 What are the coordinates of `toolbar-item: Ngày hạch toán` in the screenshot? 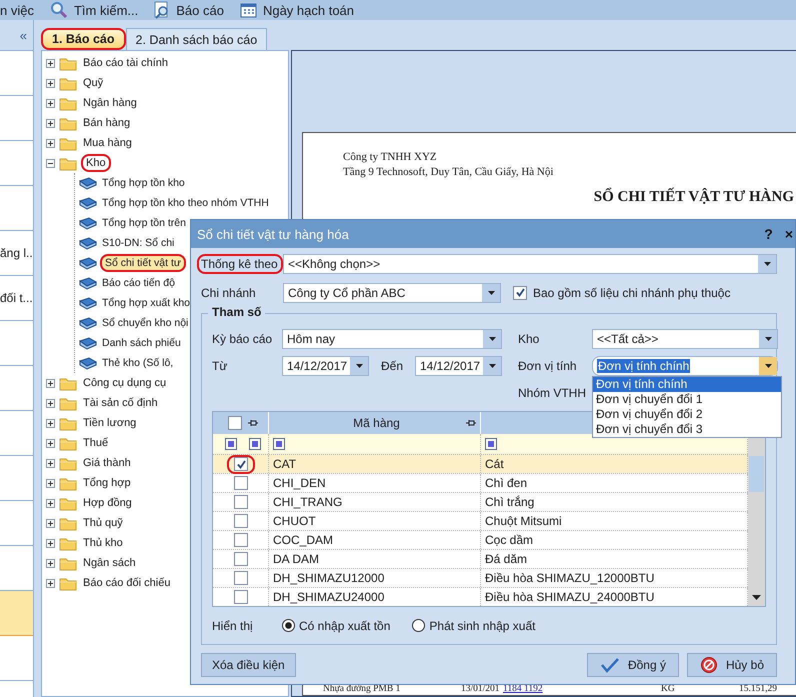 It's located at (308, 10).